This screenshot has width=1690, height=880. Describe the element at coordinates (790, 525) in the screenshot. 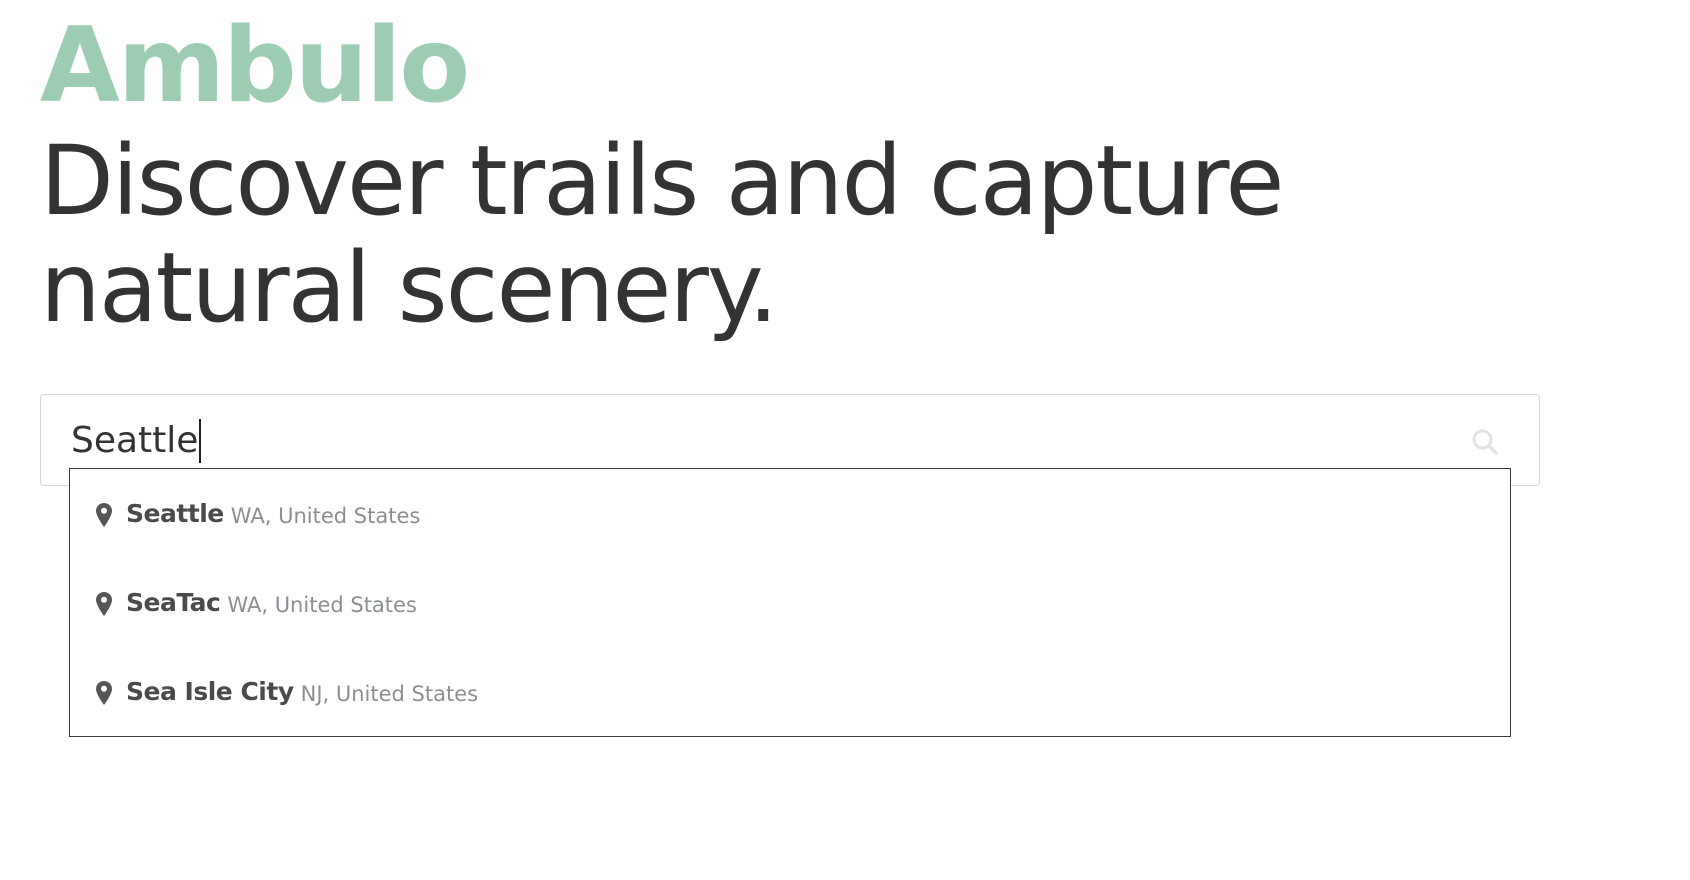

I see `suggestion-item-seattle: Seattle WA, United States` at that location.